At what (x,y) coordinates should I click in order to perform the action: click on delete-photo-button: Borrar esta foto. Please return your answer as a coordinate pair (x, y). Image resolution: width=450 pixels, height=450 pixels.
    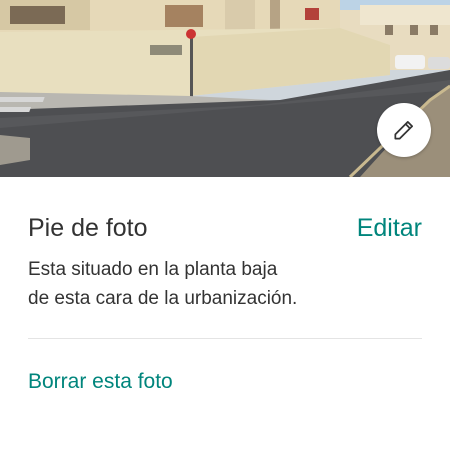
    Looking at the image, I should click on (100, 382).